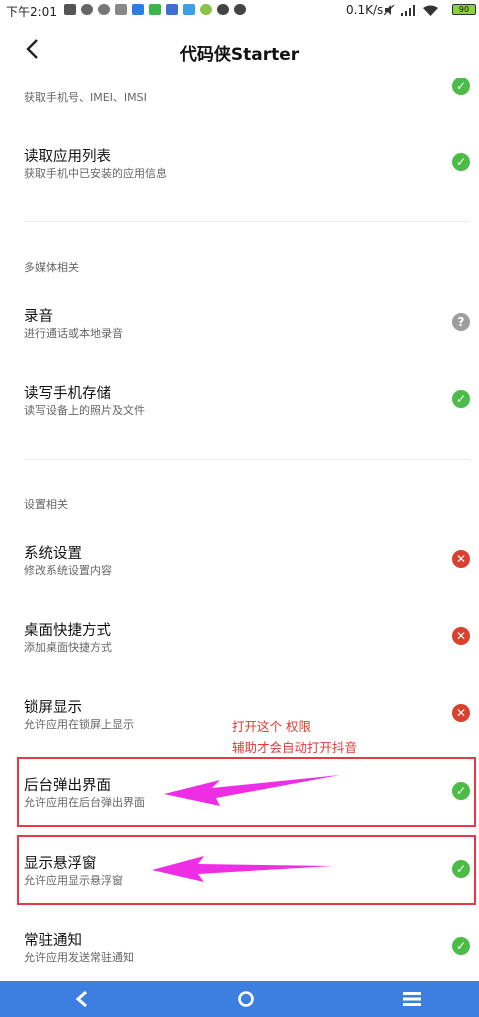 The image size is (479, 1017). I want to click on permission-item-storage: 读写手机存储 读写设备上的照片及文件 ✓, so click(239, 399).